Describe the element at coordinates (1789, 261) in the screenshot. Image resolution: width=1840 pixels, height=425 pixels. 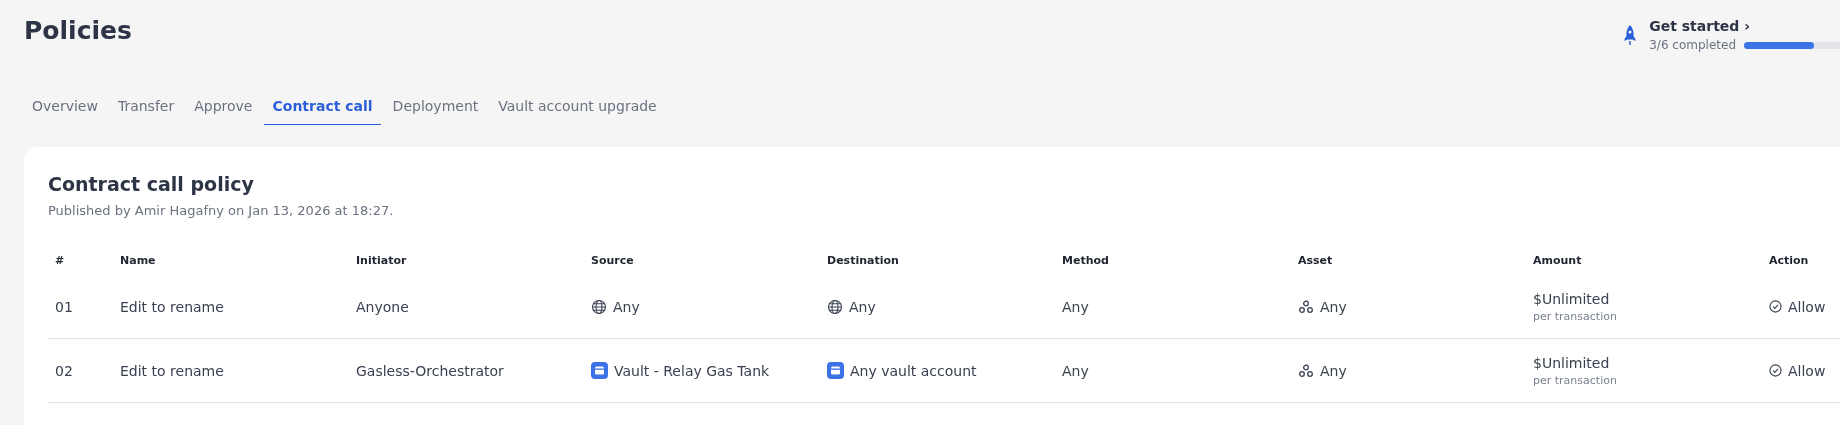
I see `column-header: Action` at that location.